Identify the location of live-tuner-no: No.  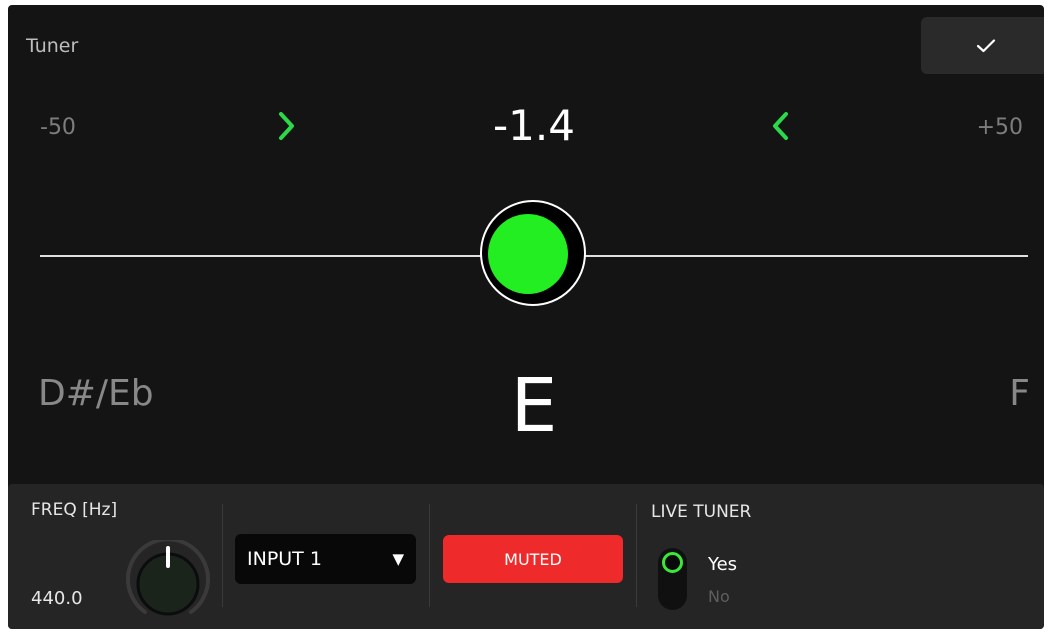
(719, 596).